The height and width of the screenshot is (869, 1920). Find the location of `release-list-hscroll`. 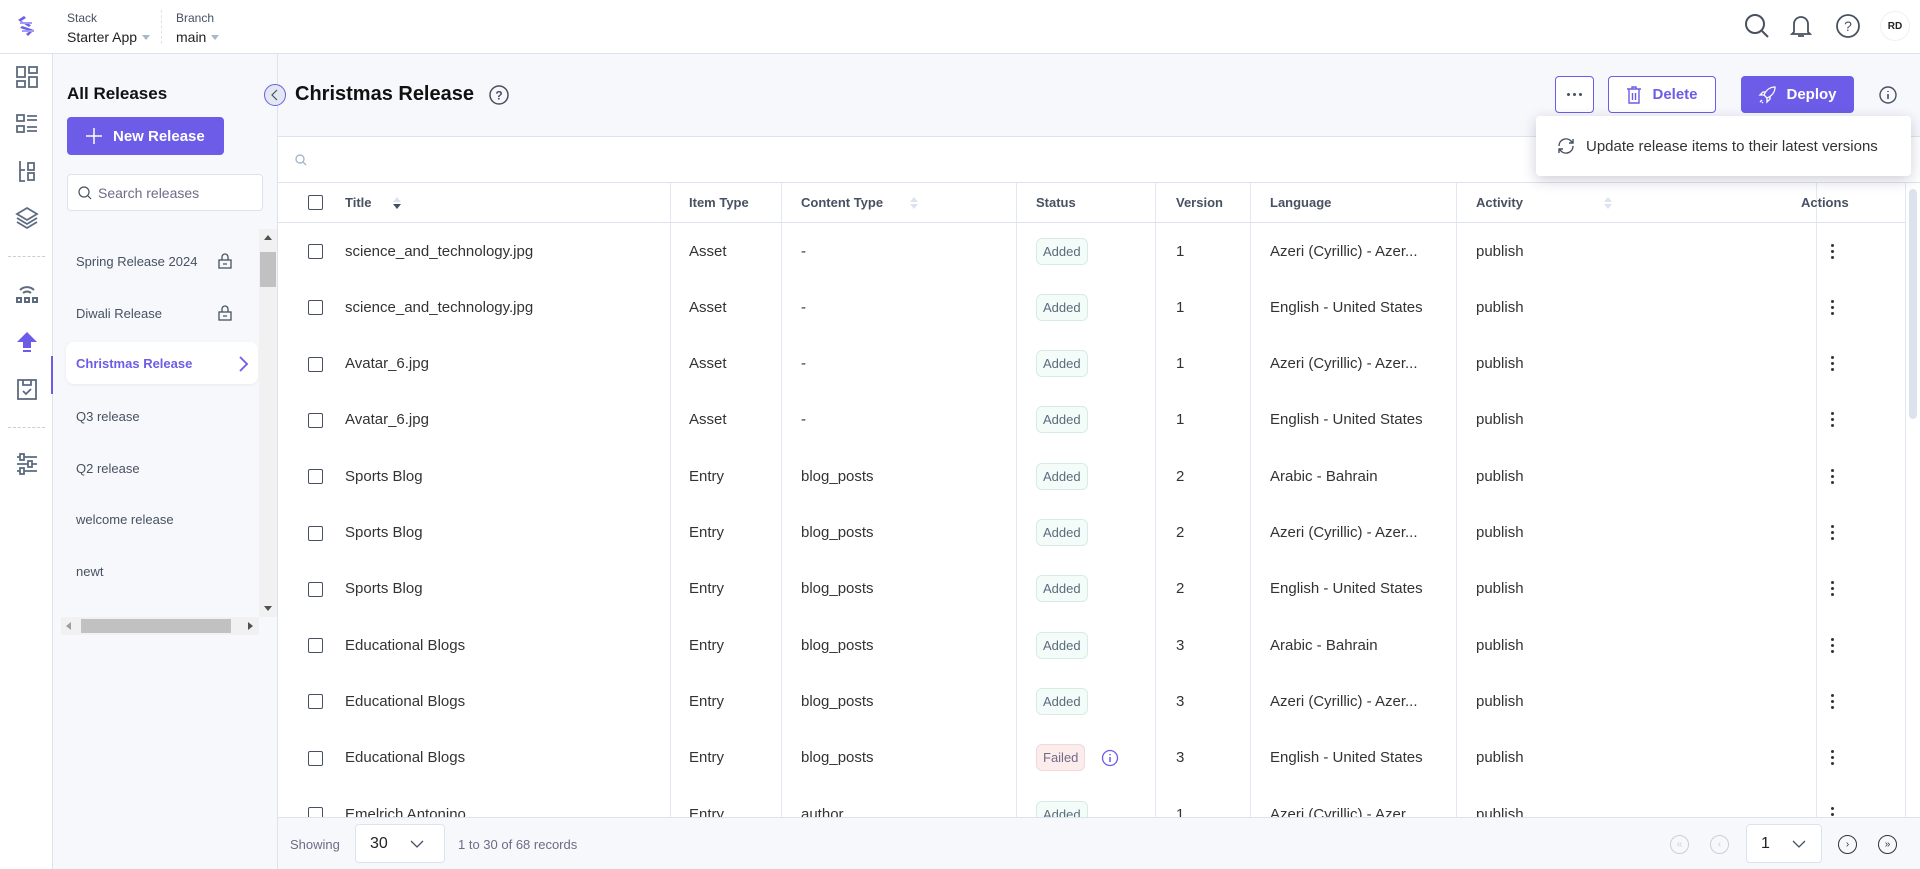

release-list-hscroll is located at coordinates (160, 626).